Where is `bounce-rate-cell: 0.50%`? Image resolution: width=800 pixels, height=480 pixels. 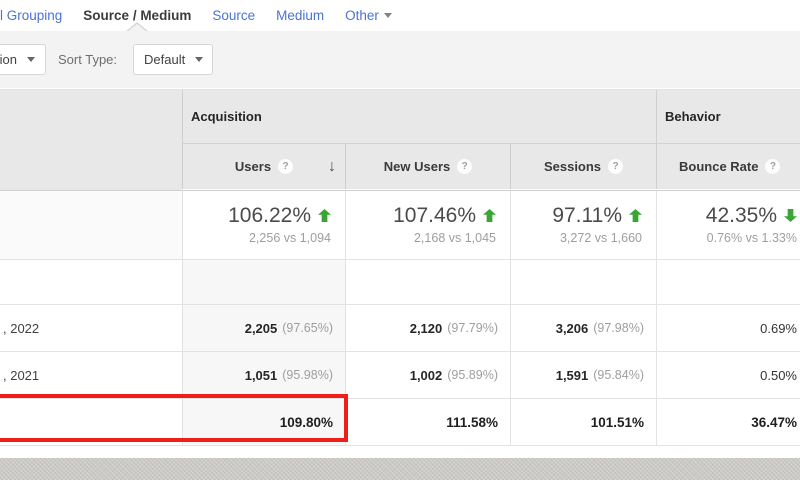
bounce-rate-cell: 0.50% is located at coordinates (728, 375).